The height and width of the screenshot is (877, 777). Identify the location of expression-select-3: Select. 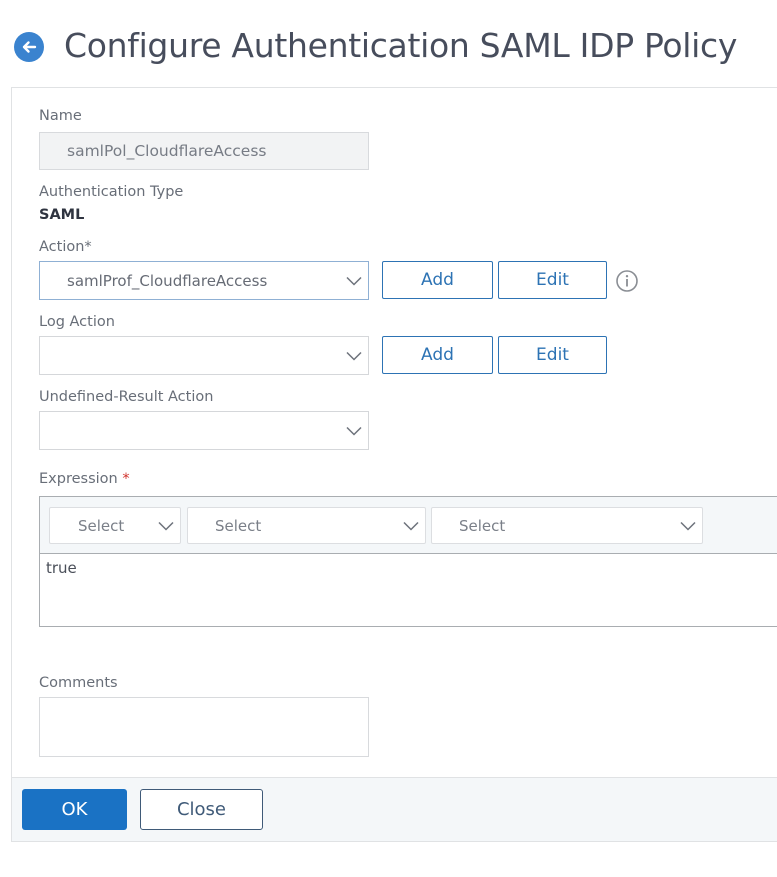
(567, 525).